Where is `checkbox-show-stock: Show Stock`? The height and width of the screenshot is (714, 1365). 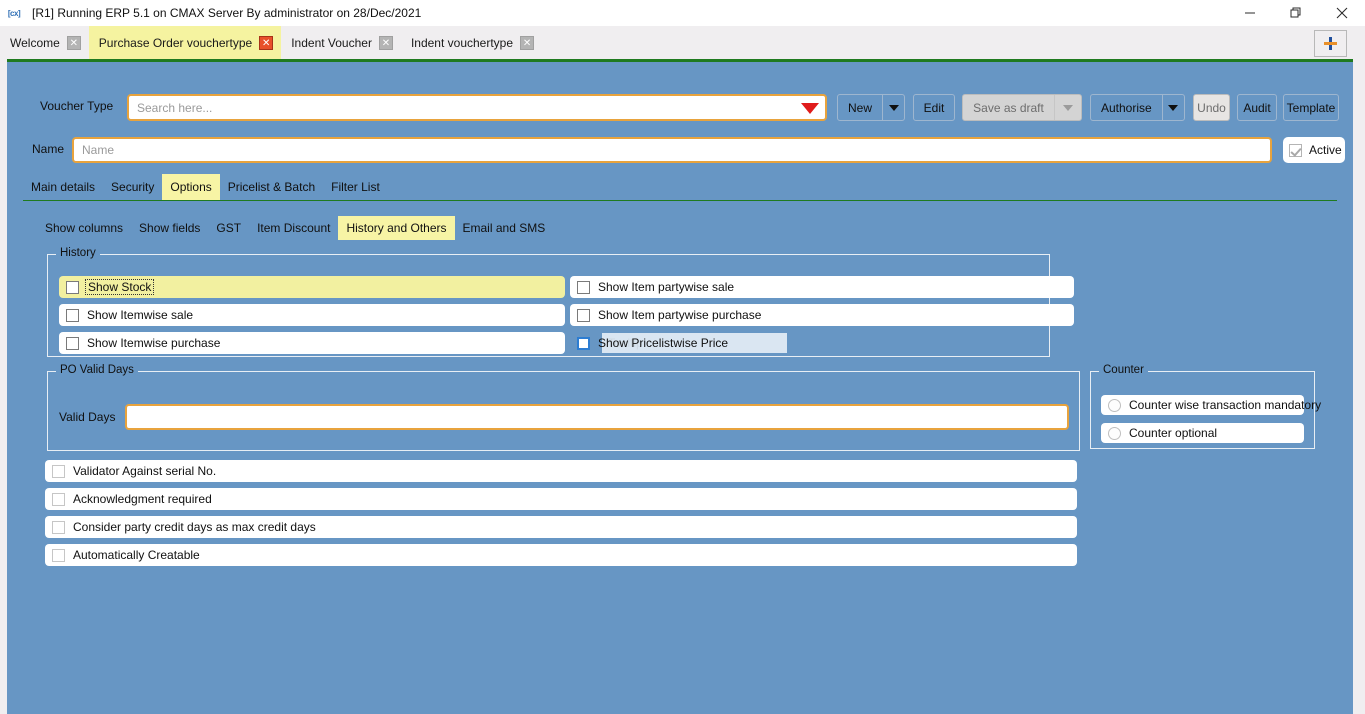 checkbox-show-stock: Show Stock is located at coordinates (312, 287).